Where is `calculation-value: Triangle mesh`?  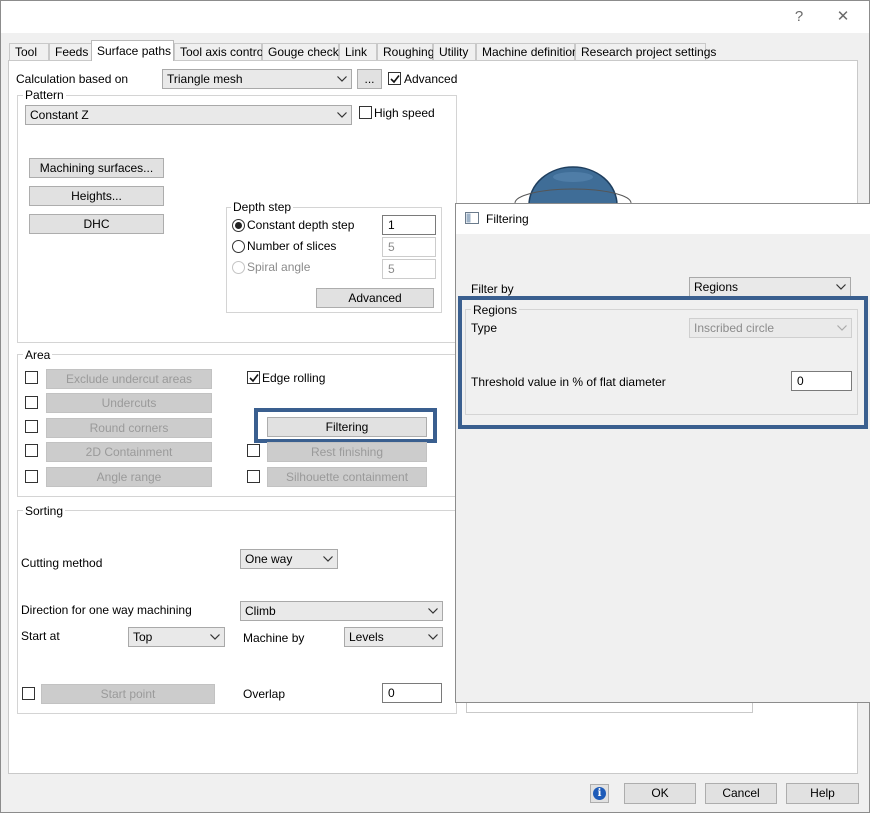 calculation-value: Triangle mesh is located at coordinates (205, 79).